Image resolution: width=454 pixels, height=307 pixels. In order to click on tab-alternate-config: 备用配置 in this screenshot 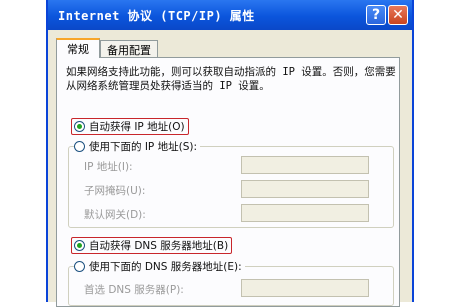, I will do `click(129, 49)`.